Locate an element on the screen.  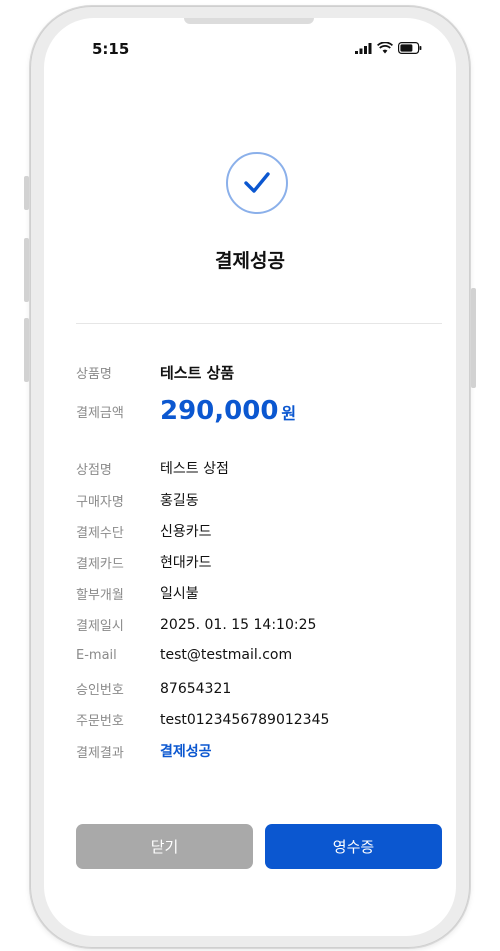
detail-label: 구매자명 is located at coordinates (100, 502).